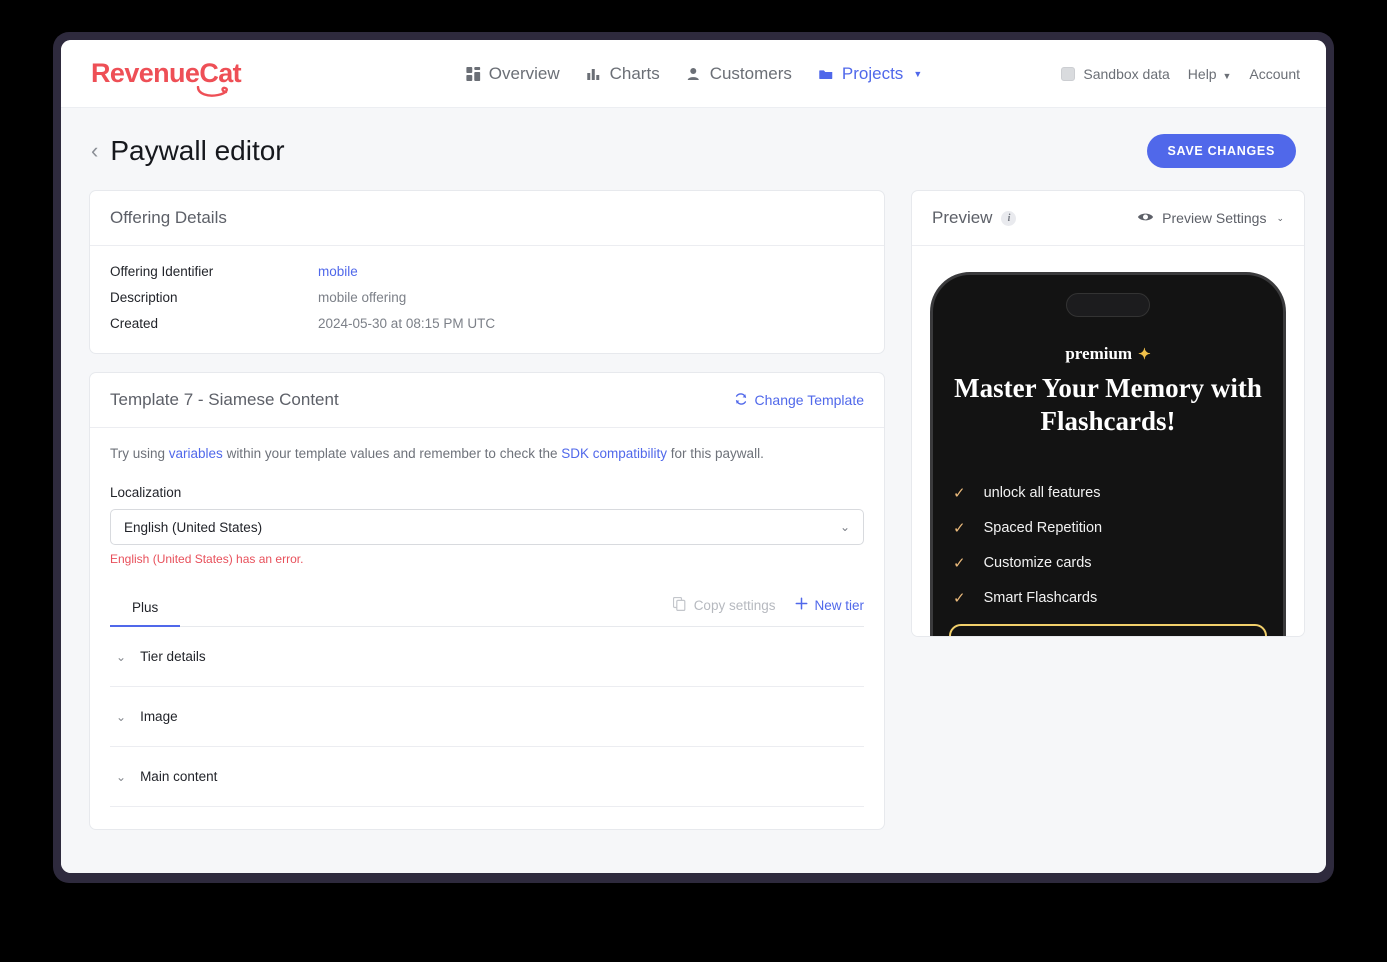  I want to click on sdk-compatibility-link: SDK compatibility, so click(614, 453).